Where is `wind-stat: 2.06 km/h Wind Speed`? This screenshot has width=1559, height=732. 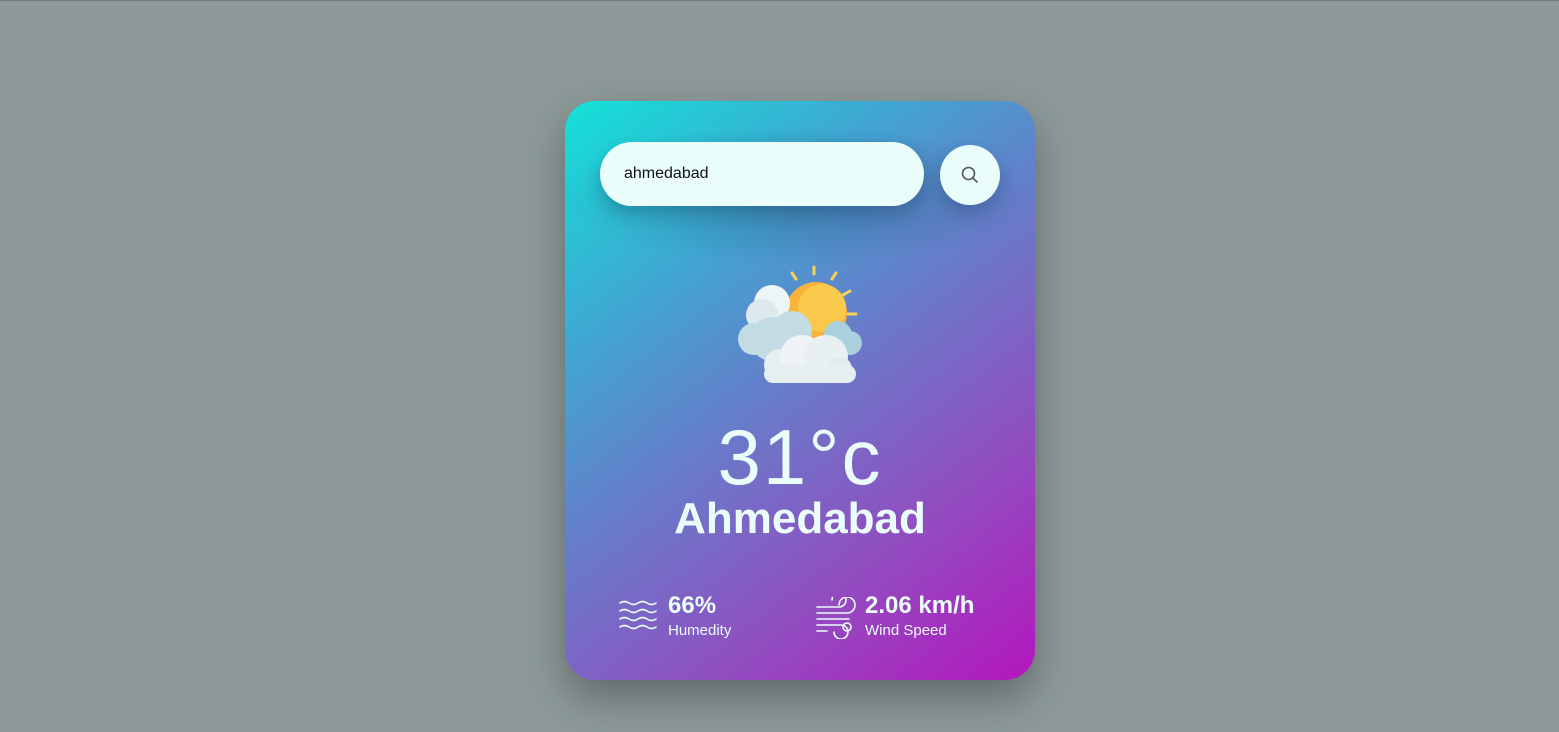 wind-stat: 2.06 km/h Wind Speed is located at coordinates (894, 616).